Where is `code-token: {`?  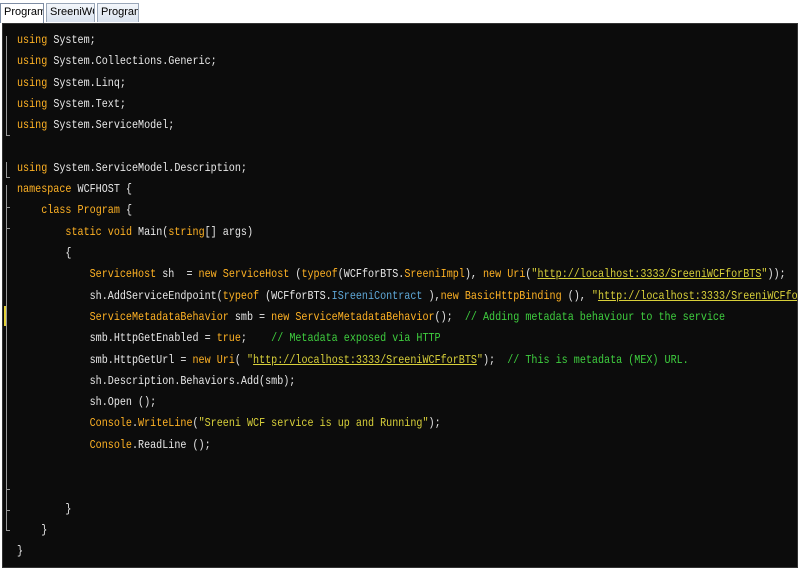 code-token: { is located at coordinates (44, 253).